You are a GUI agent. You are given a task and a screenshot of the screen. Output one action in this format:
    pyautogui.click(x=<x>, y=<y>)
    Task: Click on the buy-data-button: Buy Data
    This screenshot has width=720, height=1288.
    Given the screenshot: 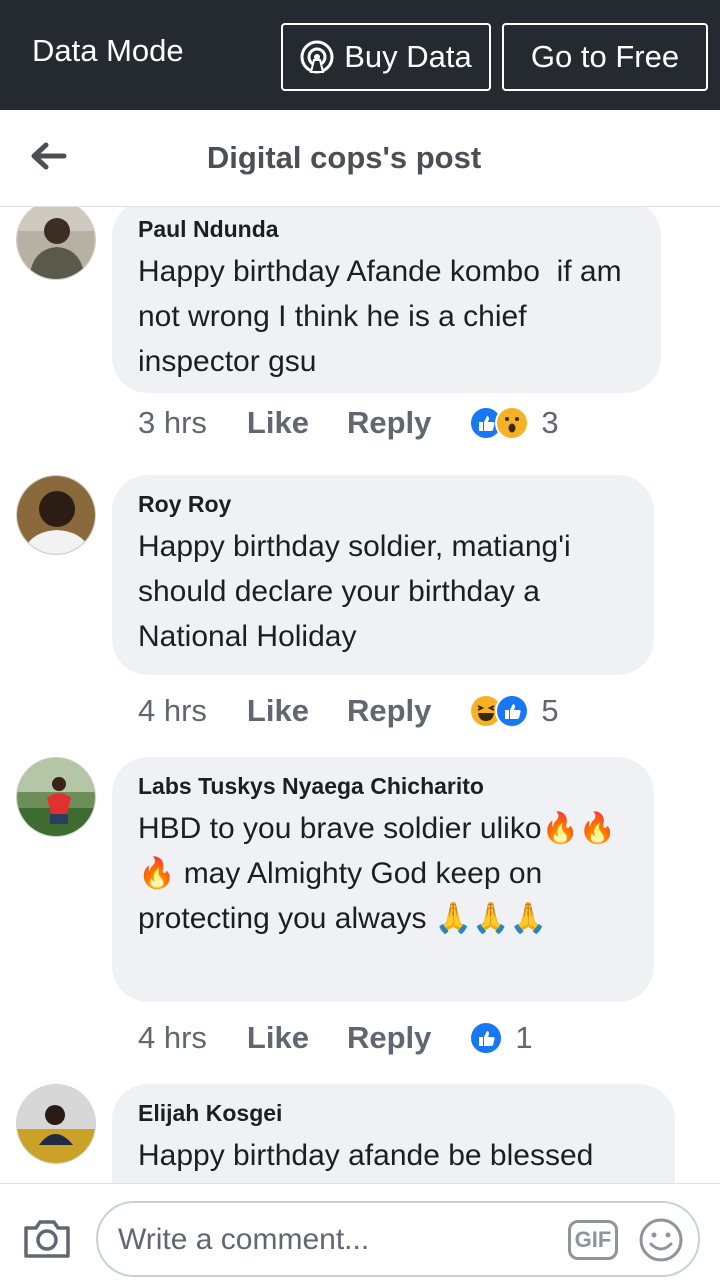 What is the action you would take?
    pyautogui.click(x=386, y=57)
    